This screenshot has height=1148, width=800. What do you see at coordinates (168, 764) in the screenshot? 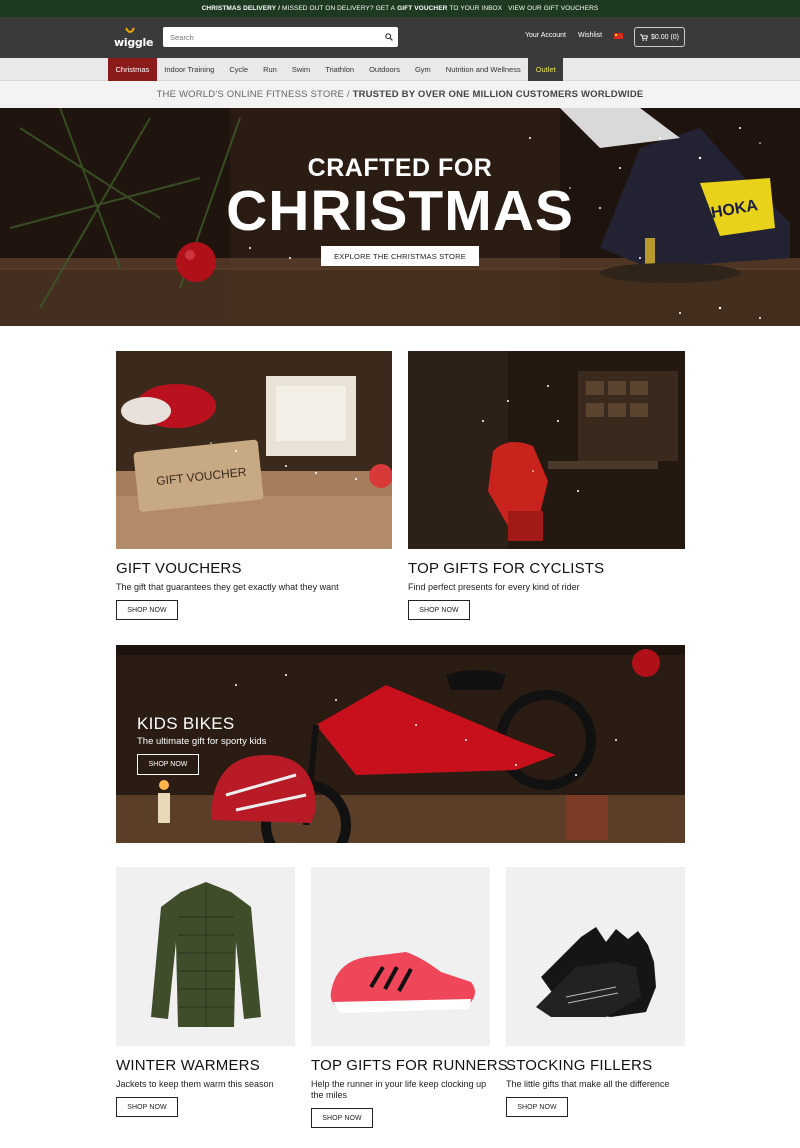
I see `kids-bikes-shop-button: SHOP NOW` at bounding box center [168, 764].